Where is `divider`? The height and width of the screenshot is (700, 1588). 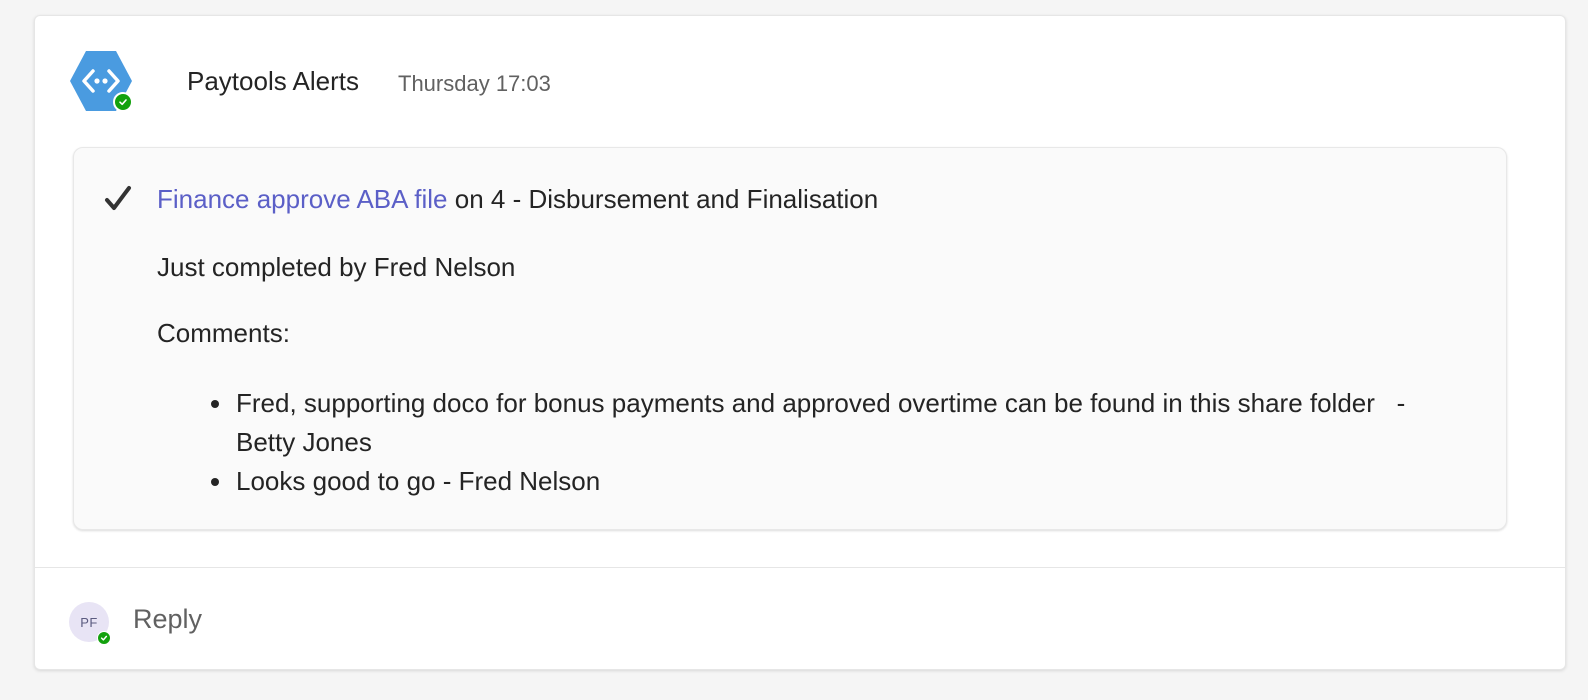
divider is located at coordinates (800, 567).